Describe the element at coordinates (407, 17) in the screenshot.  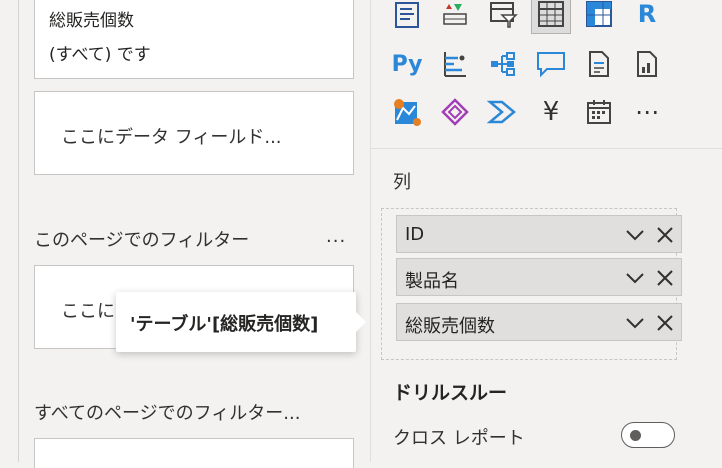
I see `text-box-icon` at that location.